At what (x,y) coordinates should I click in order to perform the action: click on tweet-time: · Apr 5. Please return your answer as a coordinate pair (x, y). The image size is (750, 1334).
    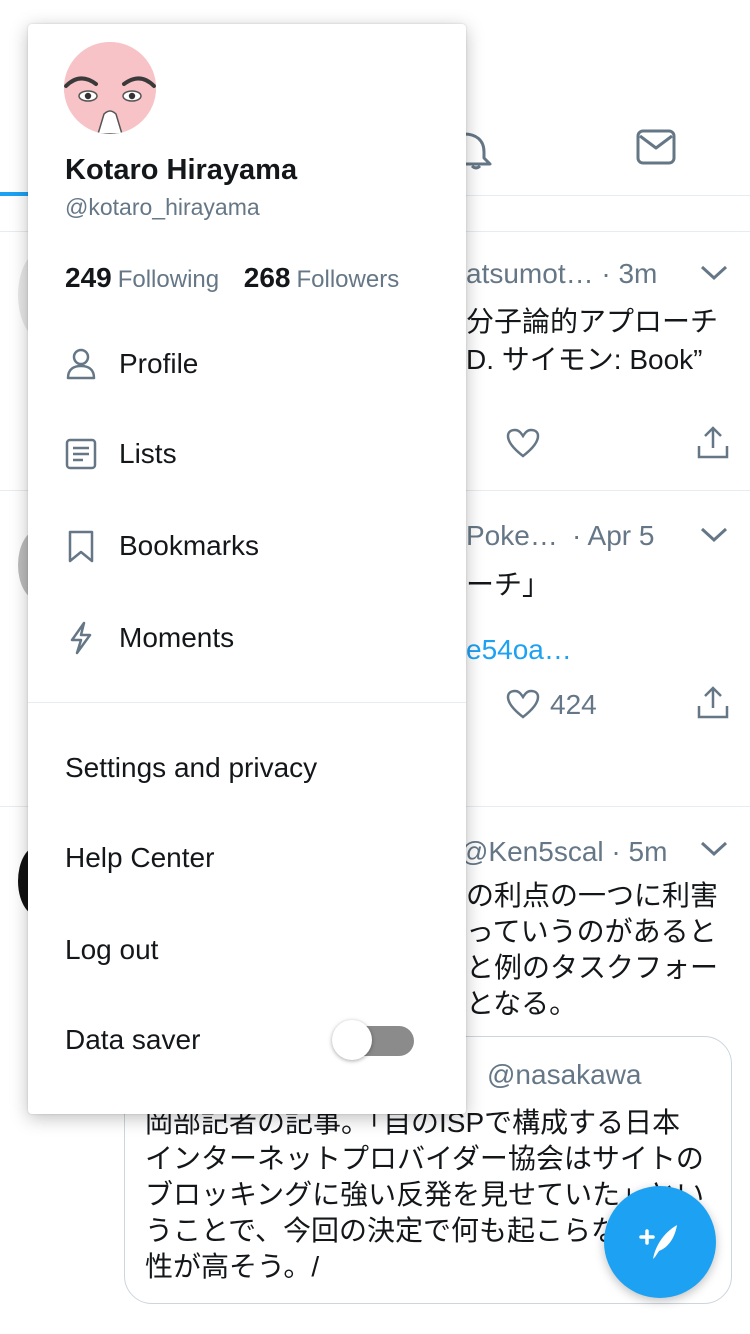
    Looking at the image, I should click on (613, 535).